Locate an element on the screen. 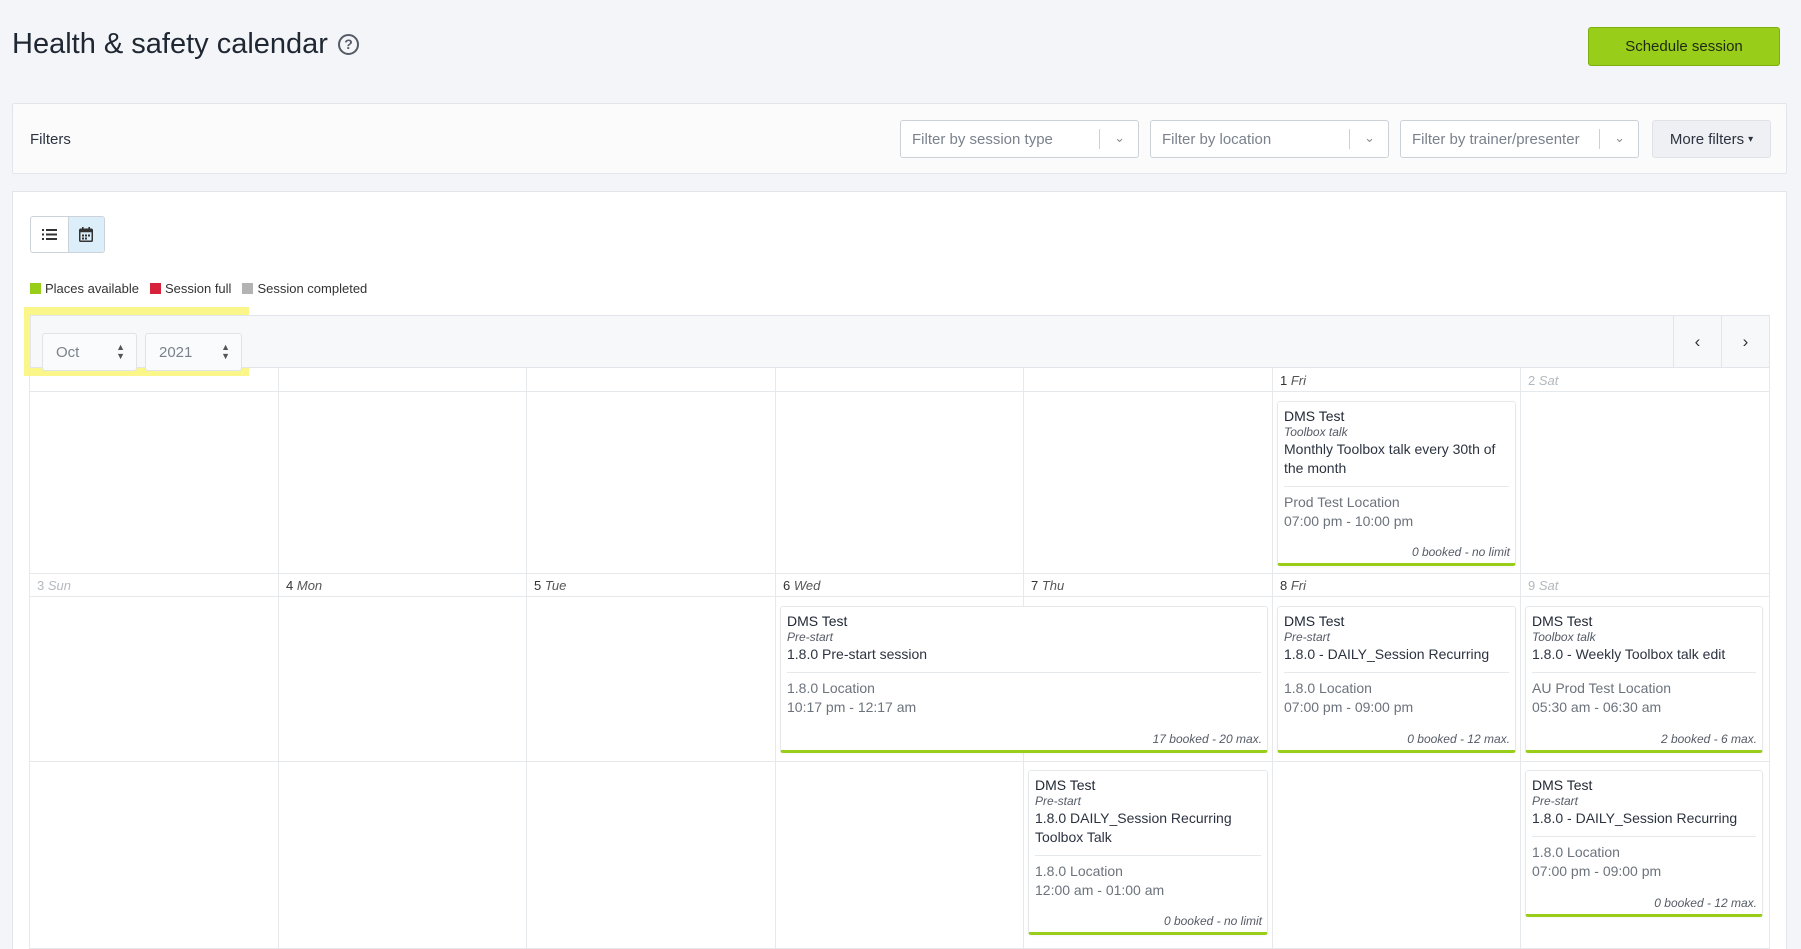 The height and width of the screenshot is (949, 1801). session-name: 1.8.0 - Weekly Toolbox talk edit is located at coordinates (1629, 654).